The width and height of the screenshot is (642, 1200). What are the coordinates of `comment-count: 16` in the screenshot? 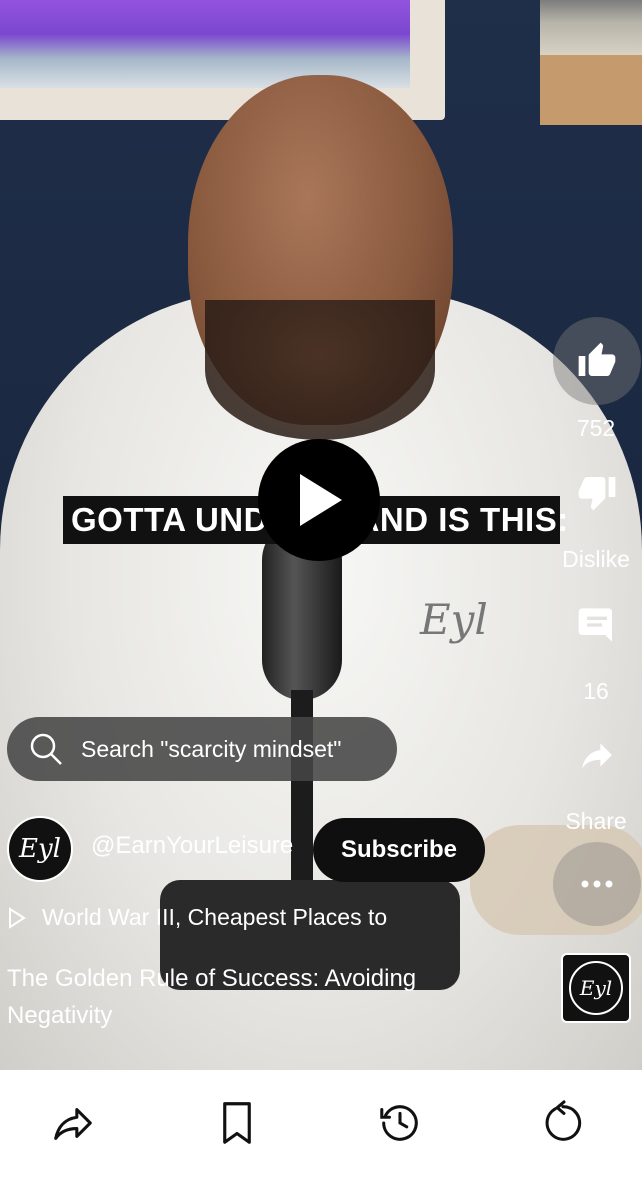 It's located at (596, 691).